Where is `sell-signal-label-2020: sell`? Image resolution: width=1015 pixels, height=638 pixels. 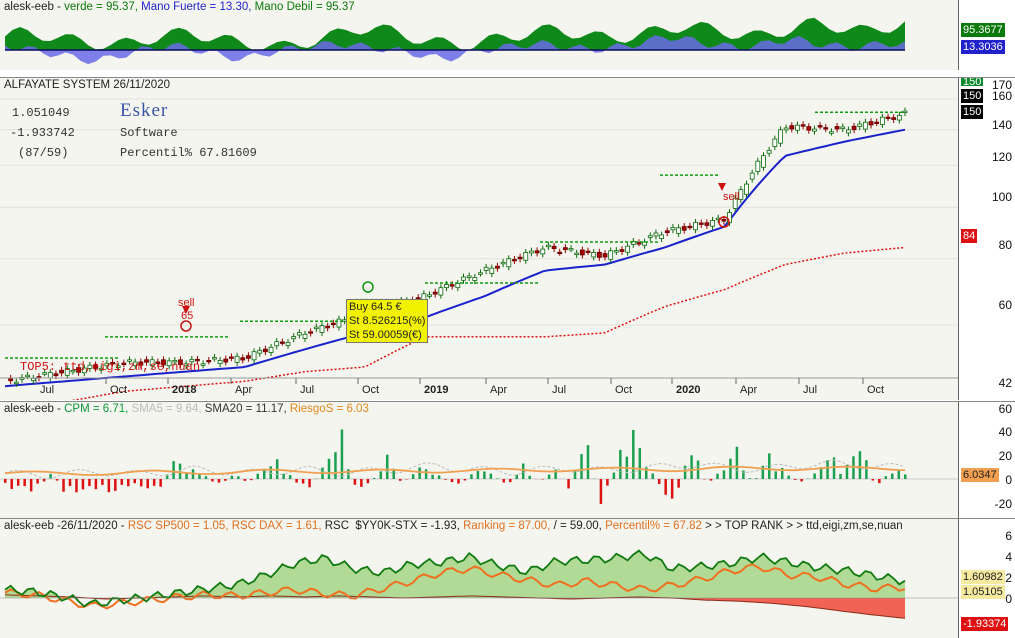 sell-signal-label-2020: sell is located at coordinates (731, 197).